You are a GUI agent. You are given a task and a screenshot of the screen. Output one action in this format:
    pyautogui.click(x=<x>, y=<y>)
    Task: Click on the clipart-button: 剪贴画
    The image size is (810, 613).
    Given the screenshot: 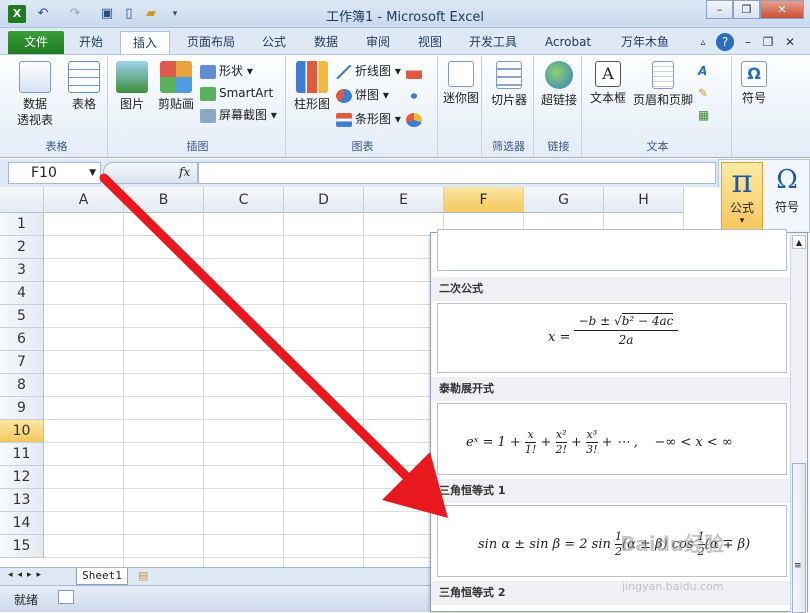 What is the action you would take?
    pyautogui.click(x=176, y=85)
    